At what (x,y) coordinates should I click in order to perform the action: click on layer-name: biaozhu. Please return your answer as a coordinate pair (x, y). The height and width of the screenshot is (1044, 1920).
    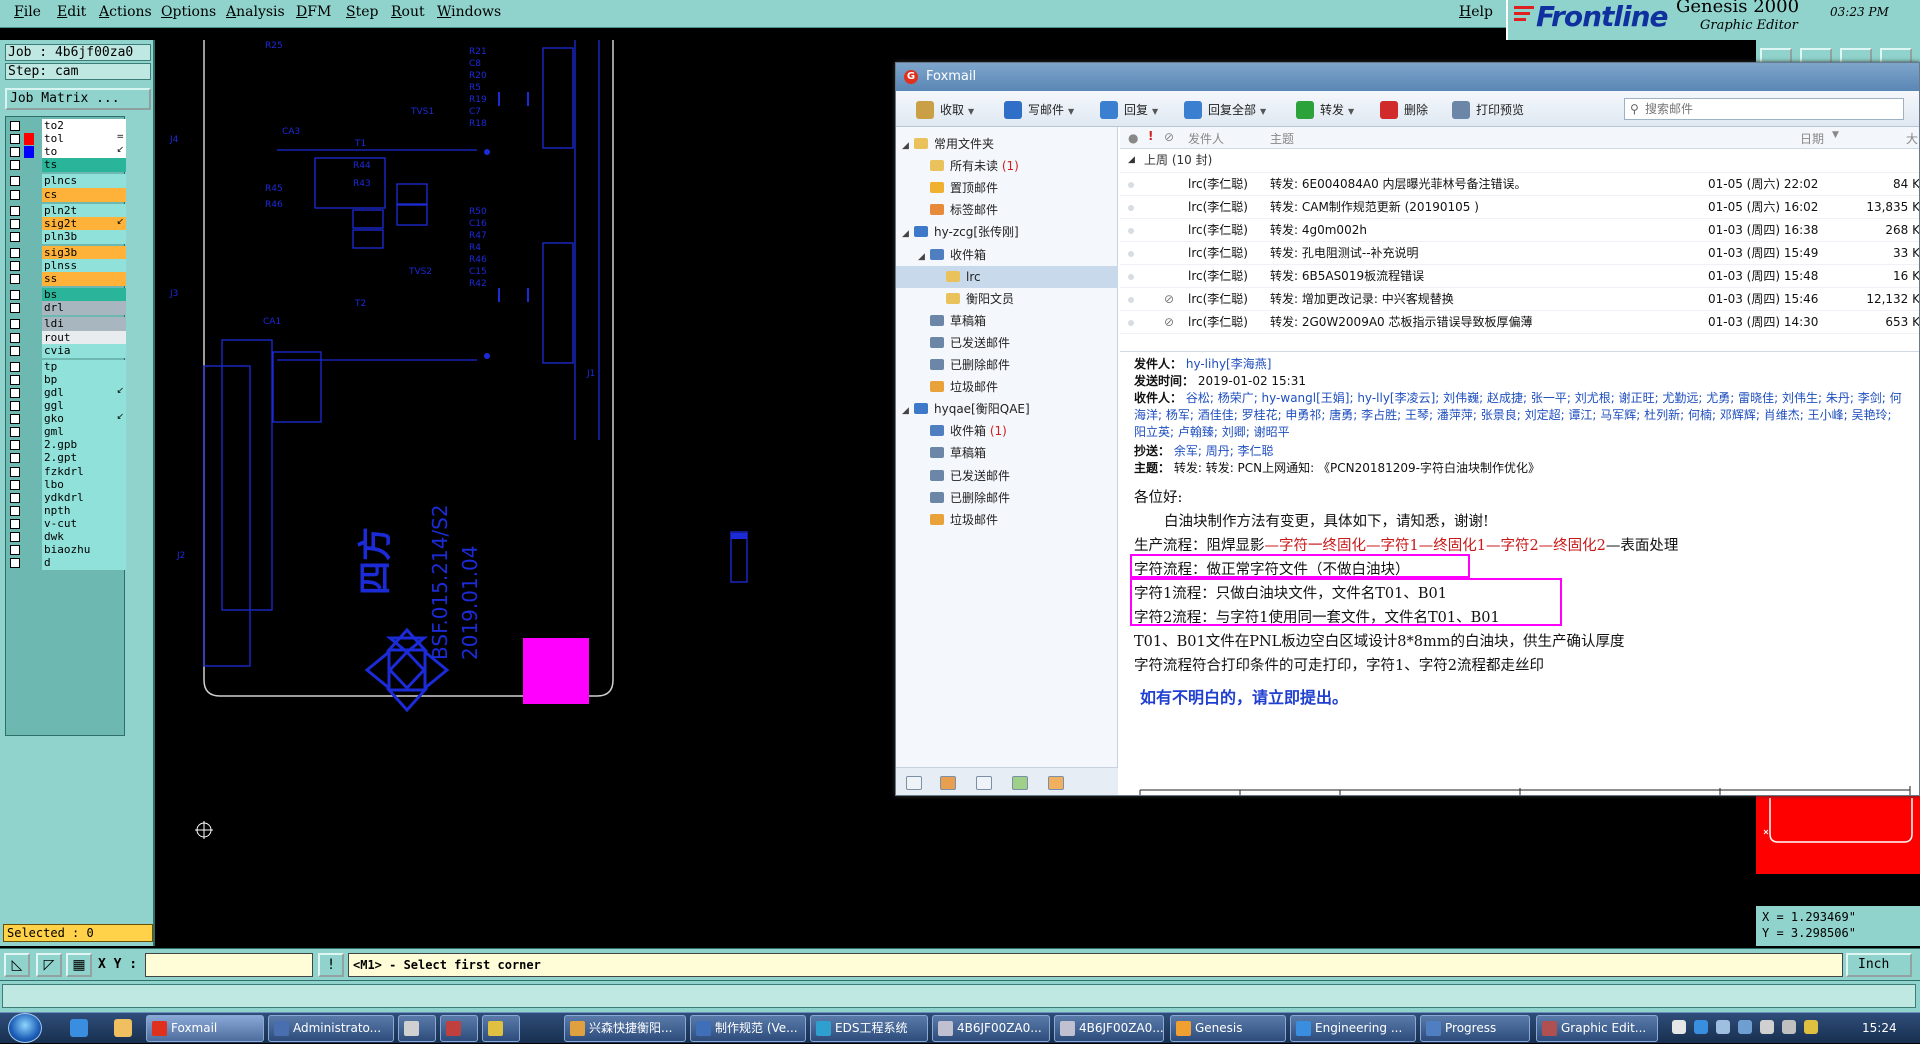
    Looking at the image, I should click on (84, 550).